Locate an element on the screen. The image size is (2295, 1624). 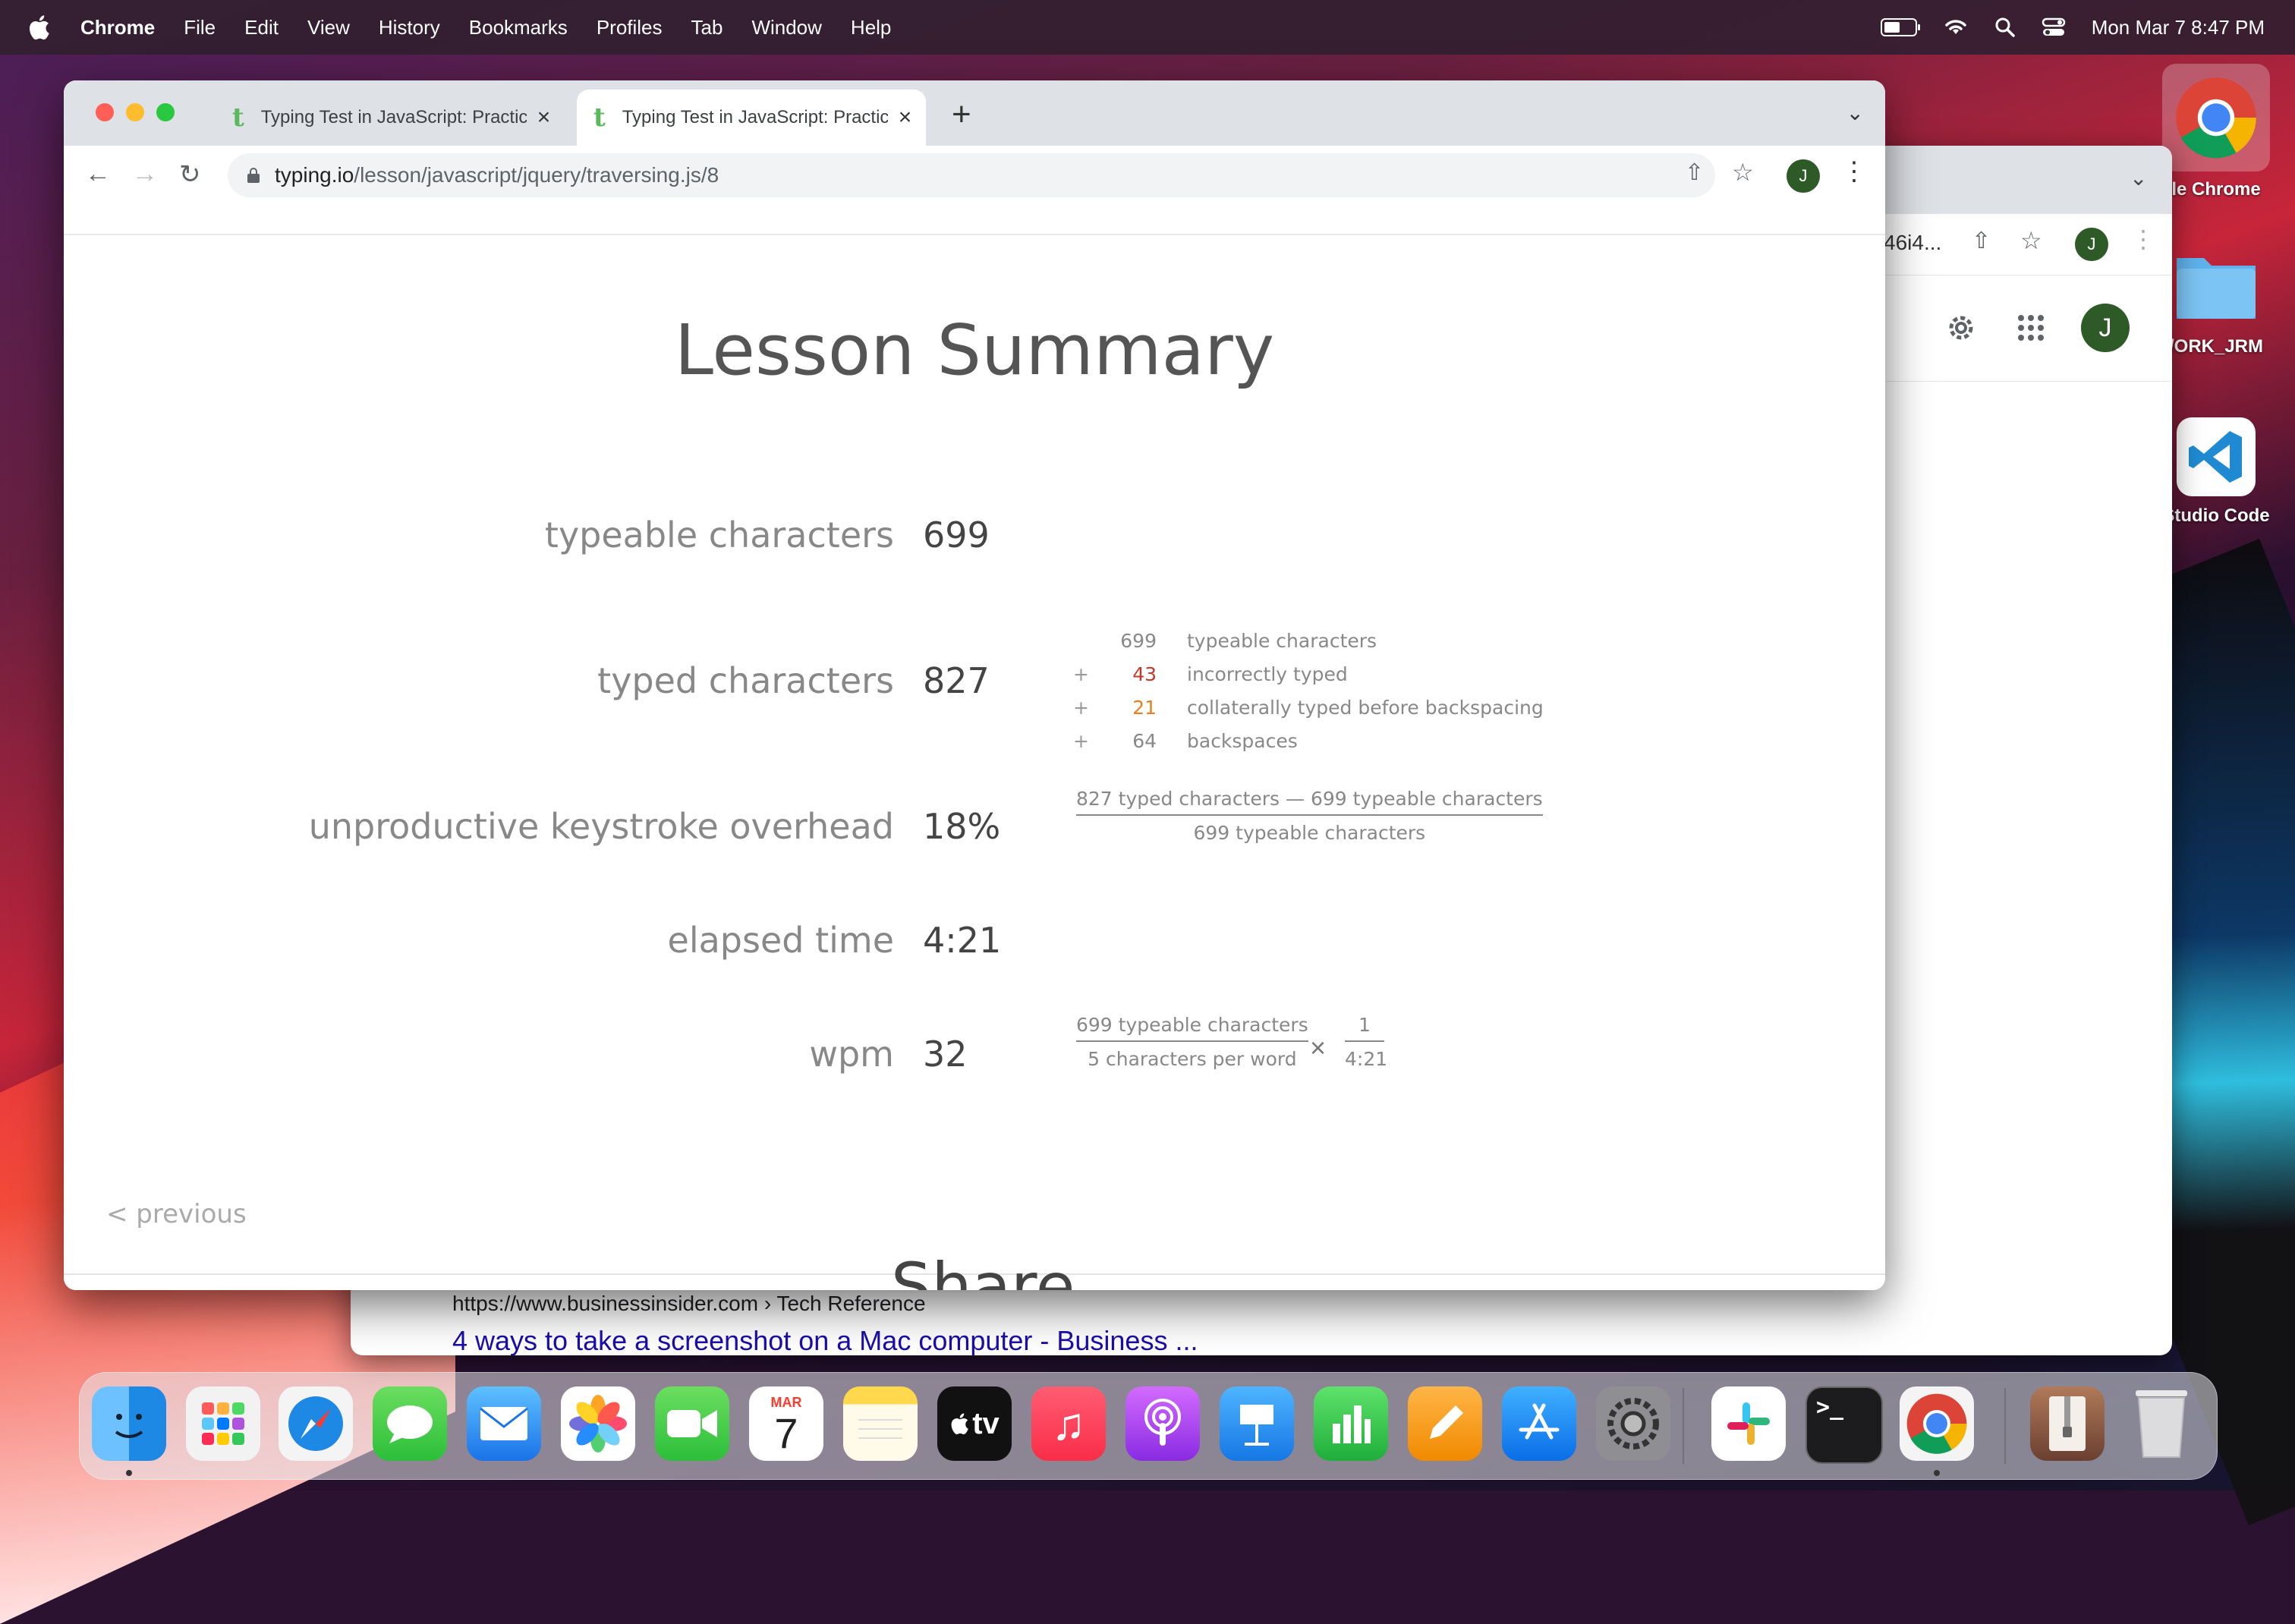
vscode-icon is located at coordinates (2215, 457).